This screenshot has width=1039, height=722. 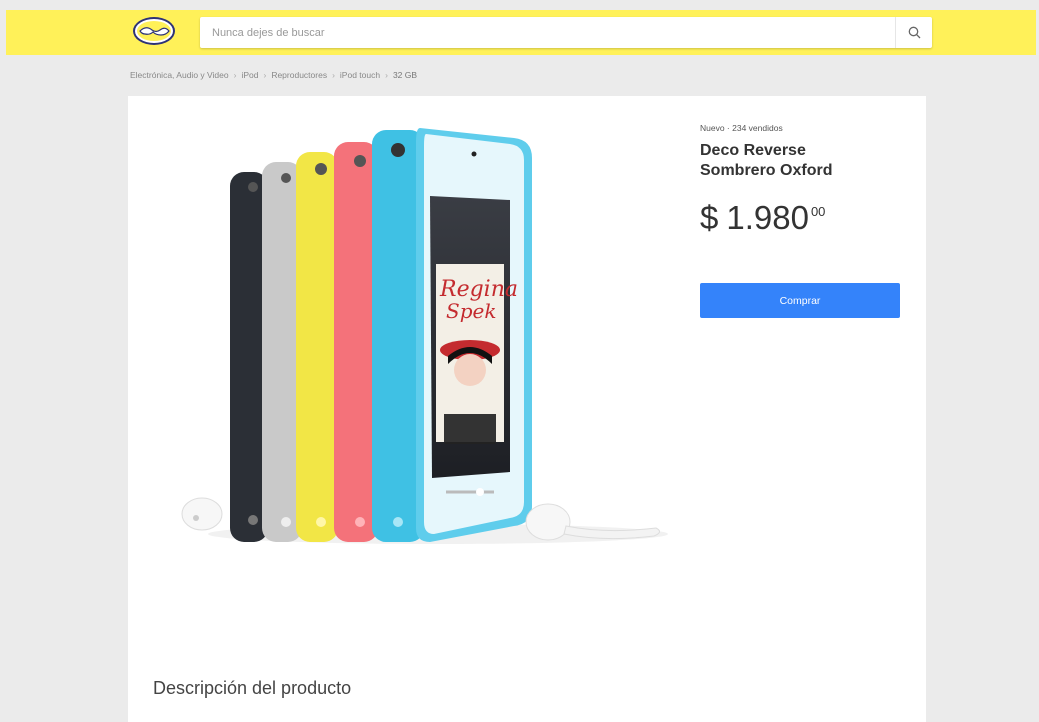 What do you see at coordinates (800, 300) in the screenshot?
I see `buy-button: Comprar` at bounding box center [800, 300].